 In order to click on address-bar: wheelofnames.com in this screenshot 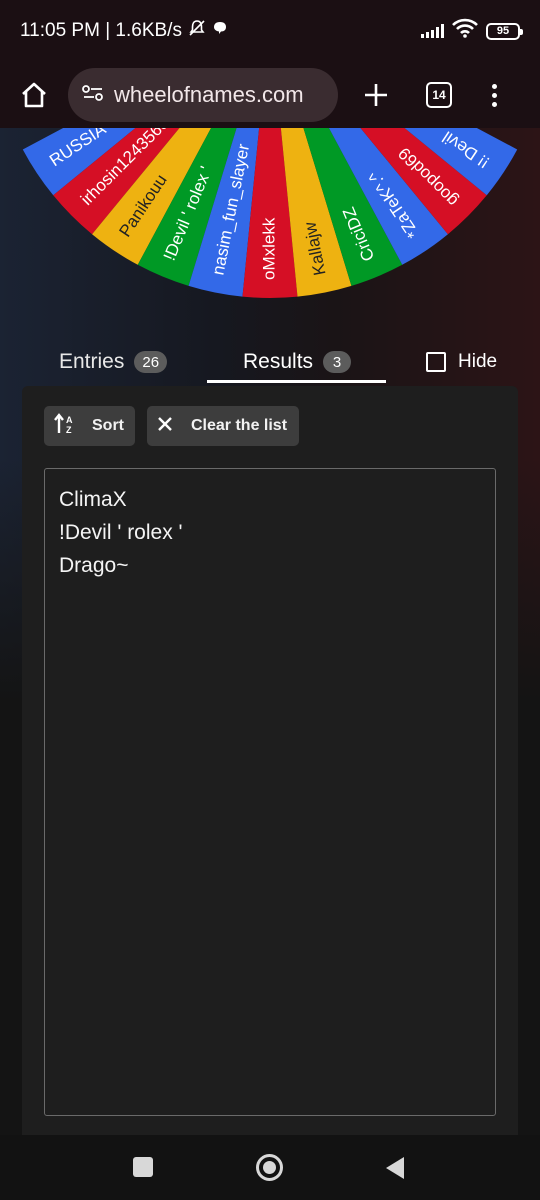, I will do `click(203, 95)`.